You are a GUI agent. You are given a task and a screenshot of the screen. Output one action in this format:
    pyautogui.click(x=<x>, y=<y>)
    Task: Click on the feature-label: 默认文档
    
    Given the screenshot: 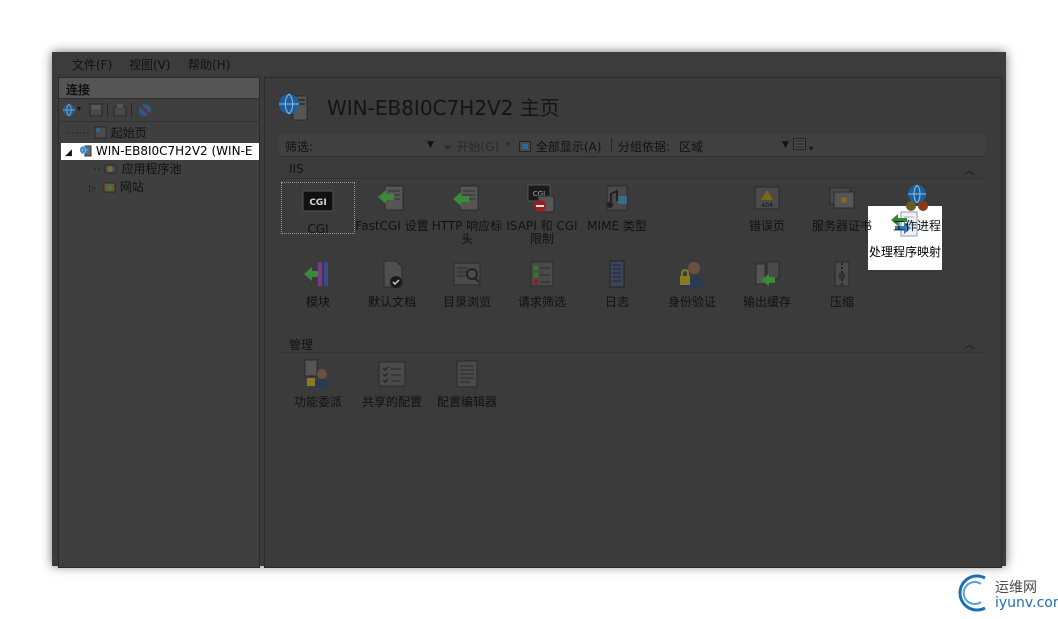 What is the action you would take?
    pyautogui.click(x=391, y=302)
    